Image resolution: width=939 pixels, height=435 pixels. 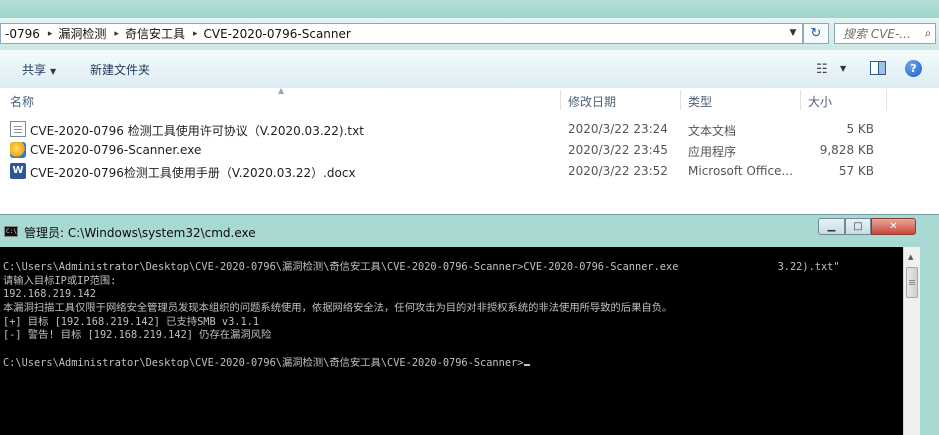 I want to click on share-button: 共享 ▼, so click(x=39, y=69).